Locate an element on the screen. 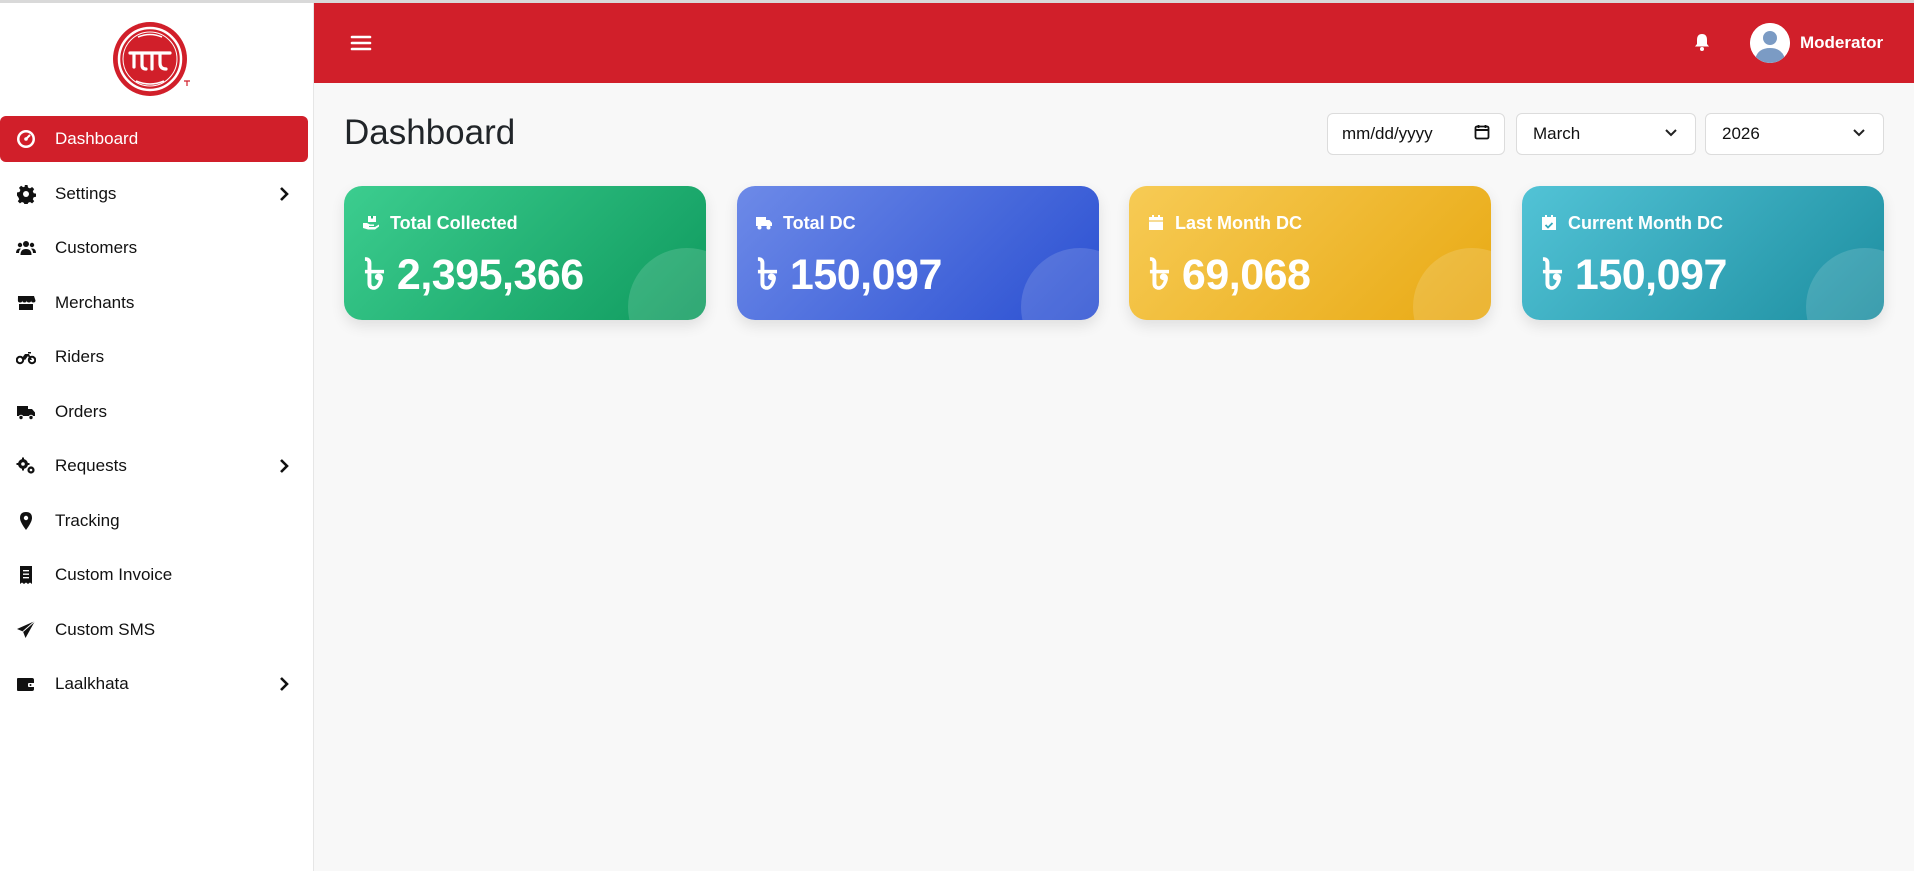 The image size is (1914, 871). sidebar-item-orders: Orders is located at coordinates (157, 412).